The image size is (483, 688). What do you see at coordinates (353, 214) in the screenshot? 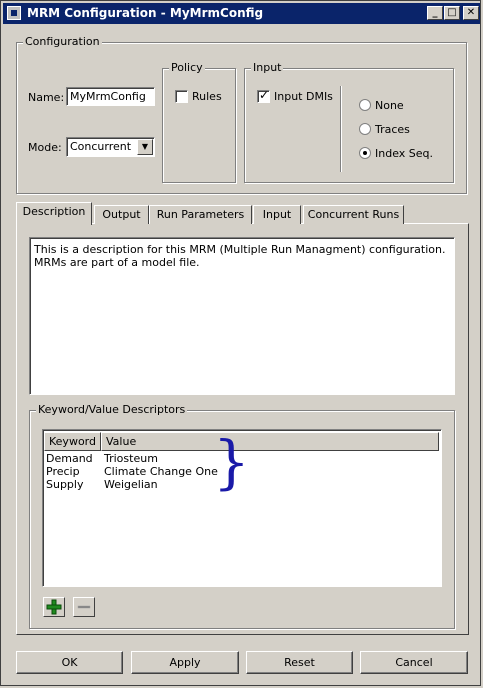
I see `tab-concurrent-runs: Concurrent Runs` at bounding box center [353, 214].